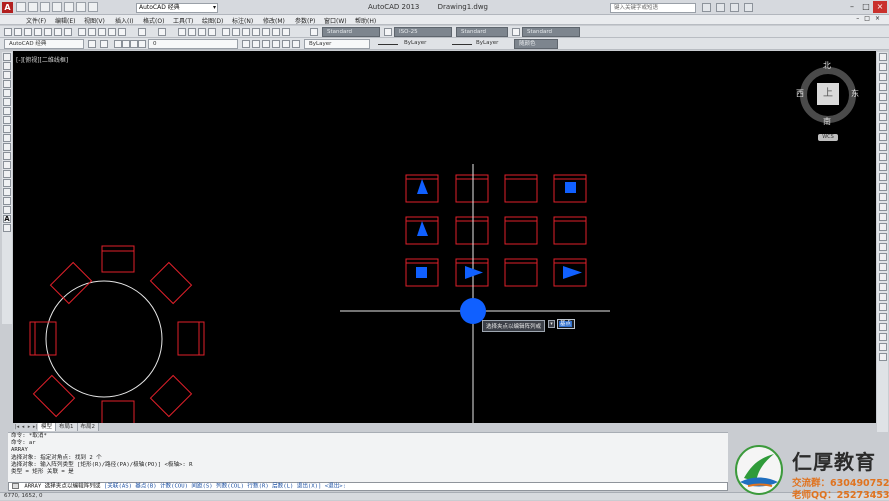  I want to click on linetype-control-select: ByLayer, so click(423, 44).